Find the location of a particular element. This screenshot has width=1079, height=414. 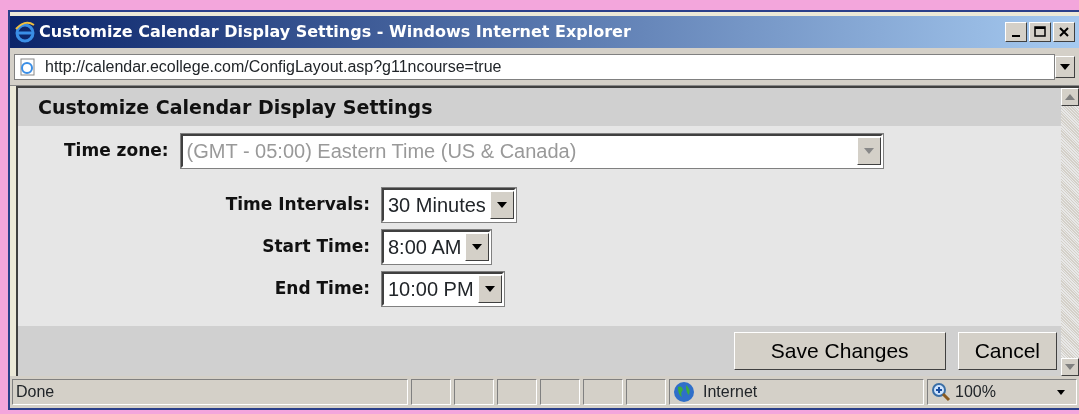

dialog-button: Save Changes is located at coordinates (839, 351).